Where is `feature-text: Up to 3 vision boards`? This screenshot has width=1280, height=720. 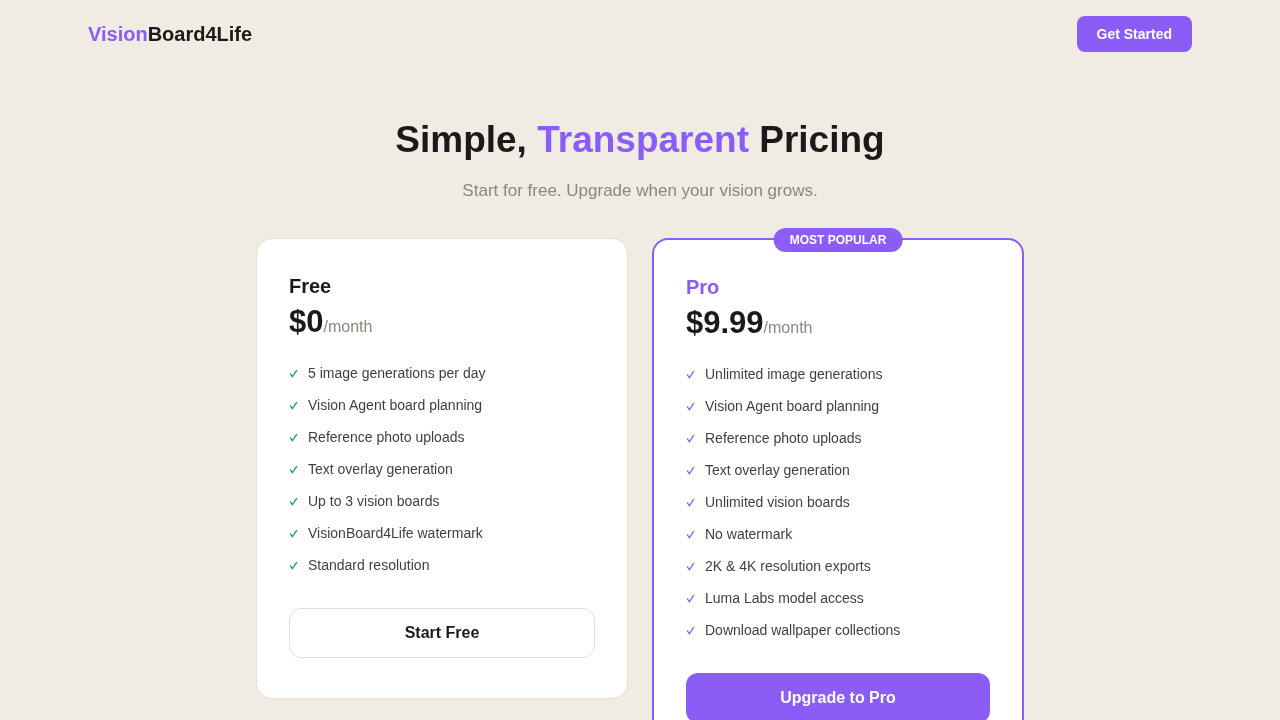
feature-text: Up to 3 vision boards is located at coordinates (374, 501).